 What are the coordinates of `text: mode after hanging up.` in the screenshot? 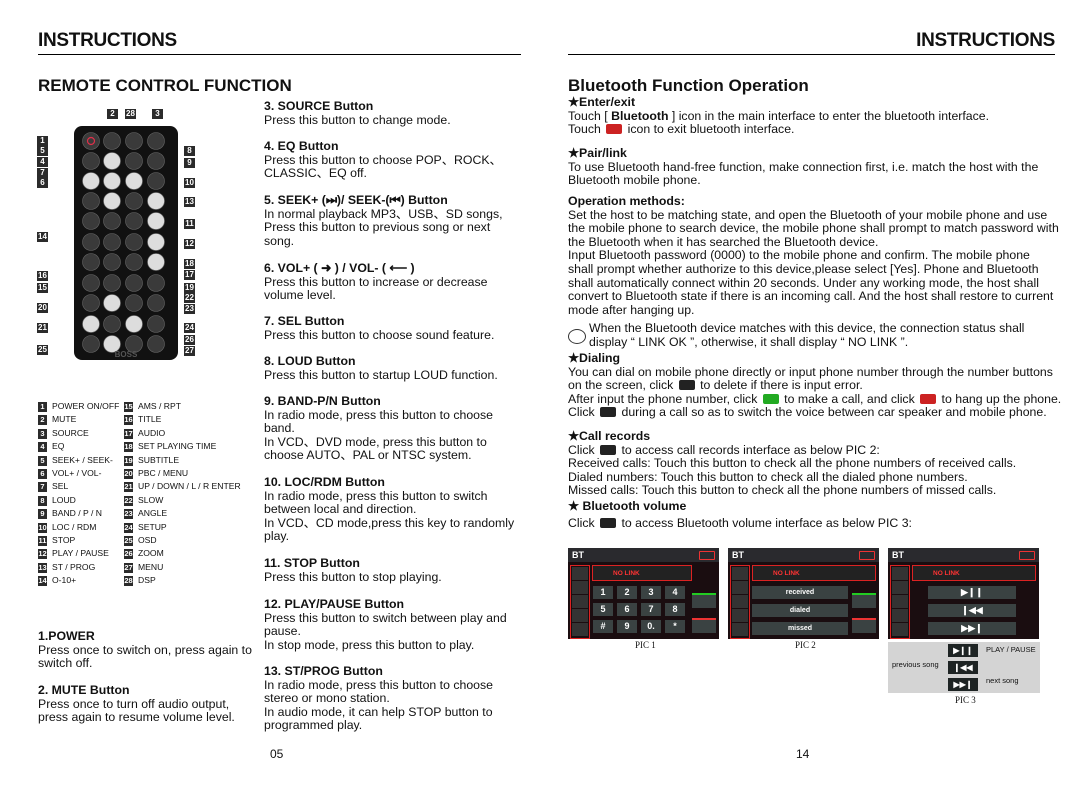 It's located at (631, 309).